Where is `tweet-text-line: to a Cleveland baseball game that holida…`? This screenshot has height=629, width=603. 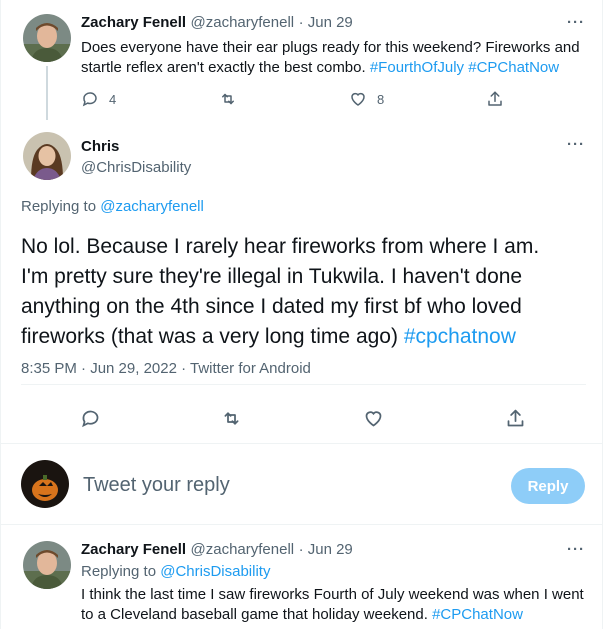
tweet-text-line: to a Cleveland baseball game that holida… is located at coordinates (257, 614).